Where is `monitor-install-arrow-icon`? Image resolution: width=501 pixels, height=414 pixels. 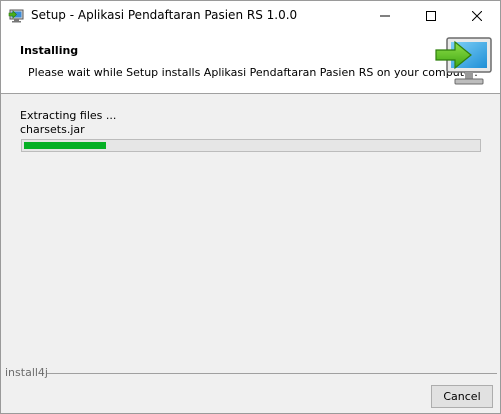 monitor-install-arrow-icon is located at coordinates (463, 61).